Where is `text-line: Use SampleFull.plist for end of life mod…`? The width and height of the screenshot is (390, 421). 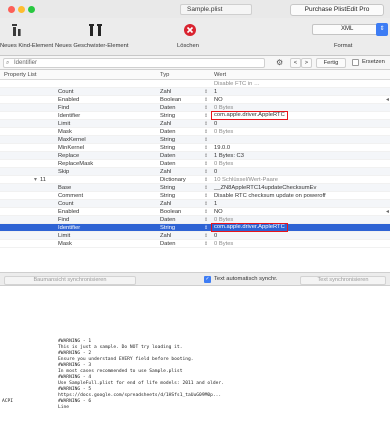
text-line: Use SampleFull.plist for end of life mod… is located at coordinates (141, 383).